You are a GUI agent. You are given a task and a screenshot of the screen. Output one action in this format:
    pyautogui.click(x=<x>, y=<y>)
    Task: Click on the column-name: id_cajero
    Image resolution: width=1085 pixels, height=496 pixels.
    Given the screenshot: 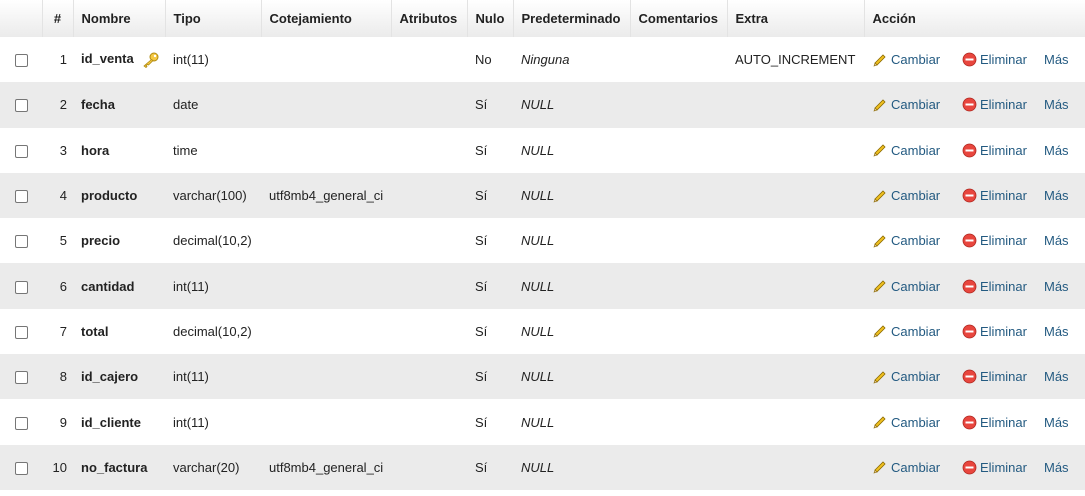 What is the action you would take?
    pyautogui.click(x=110, y=377)
    